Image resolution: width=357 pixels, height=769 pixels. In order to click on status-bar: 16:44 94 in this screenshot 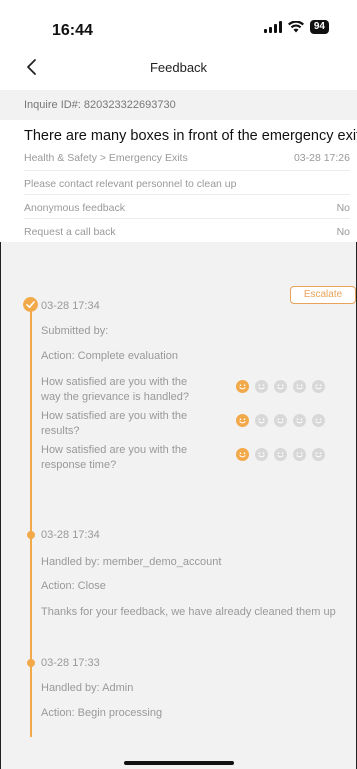, I will do `click(178, 22)`.